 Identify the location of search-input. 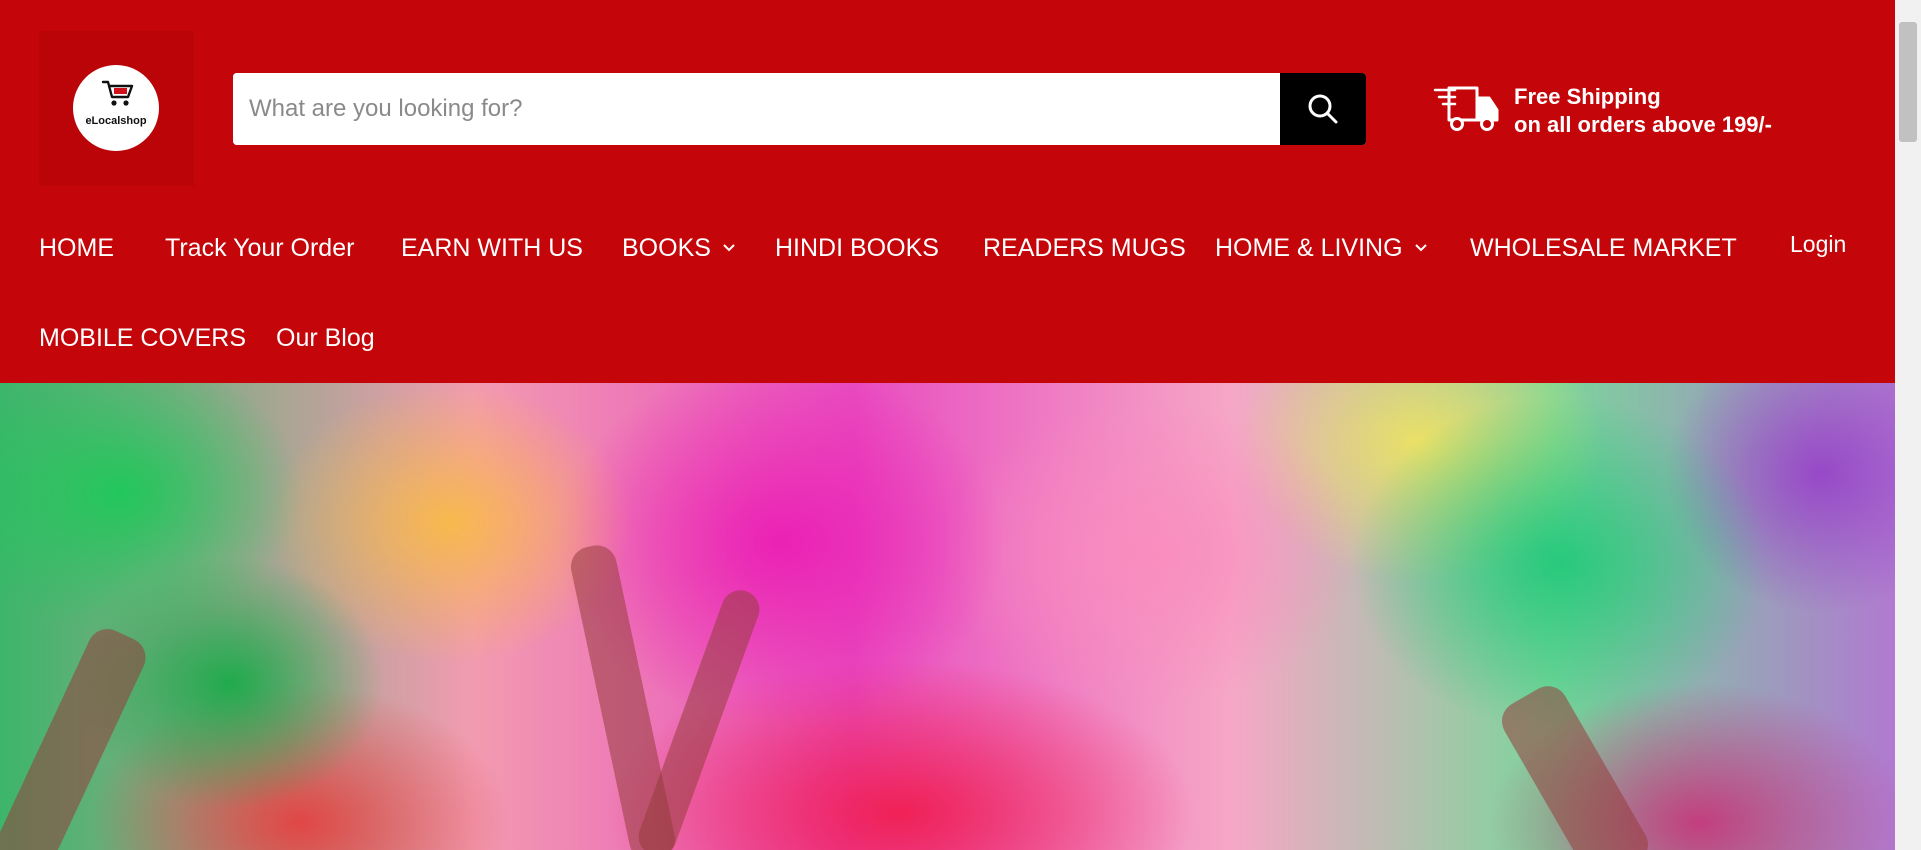
(756, 109).